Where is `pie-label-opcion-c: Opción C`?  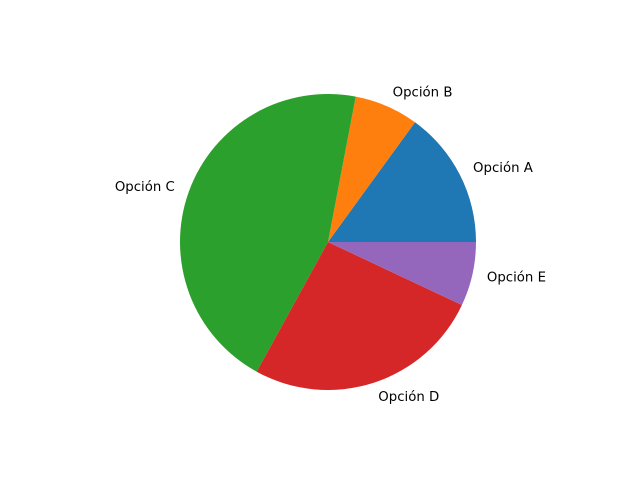 pie-label-opcion-c: Opción C is located at coordinates (145, 187).